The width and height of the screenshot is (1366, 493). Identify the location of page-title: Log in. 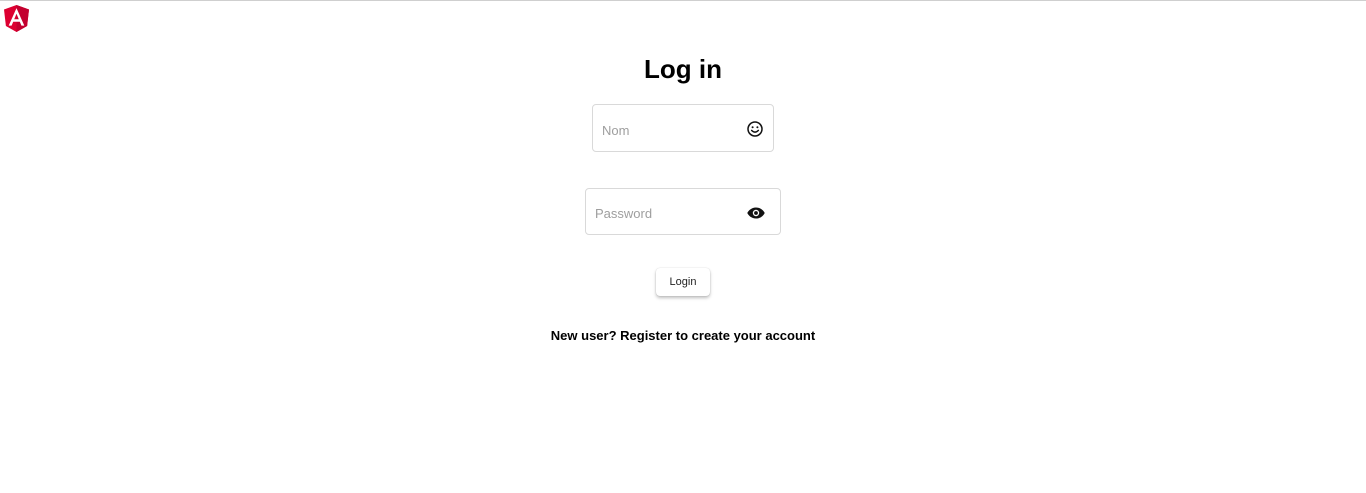
(683, 69).